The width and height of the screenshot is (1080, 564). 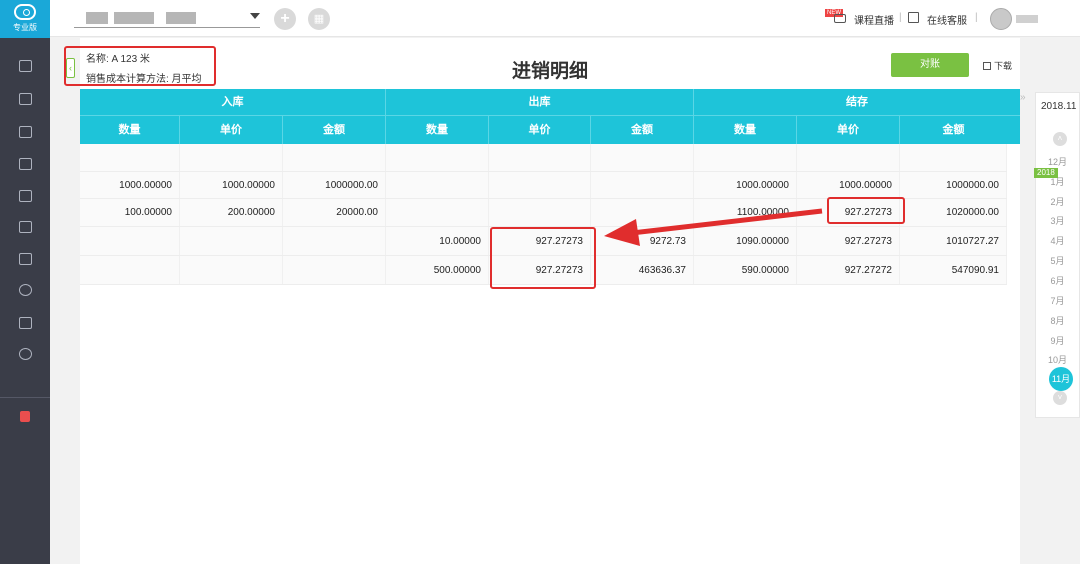 I want to click on year-badge: 2018, so click(x=1046, y=173).